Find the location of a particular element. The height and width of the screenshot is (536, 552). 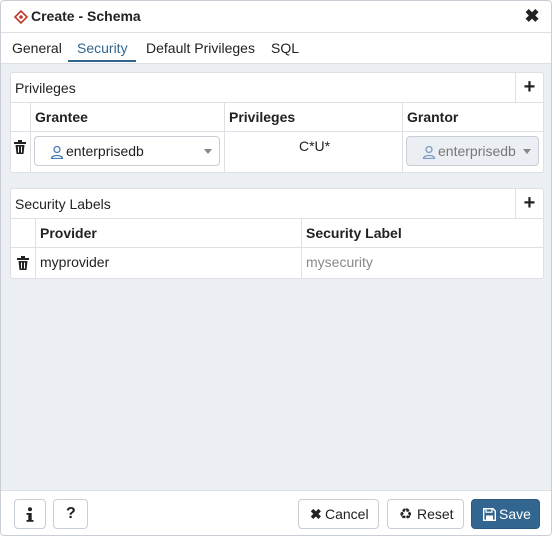

column-security-label: Security Label is located at coordinates (354, 233).